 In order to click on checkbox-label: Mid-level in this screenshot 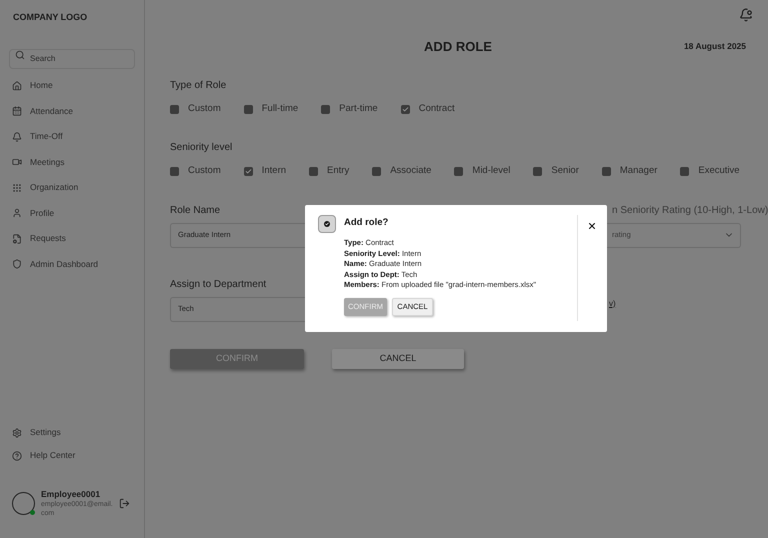, I will do `click(491, 171)`.